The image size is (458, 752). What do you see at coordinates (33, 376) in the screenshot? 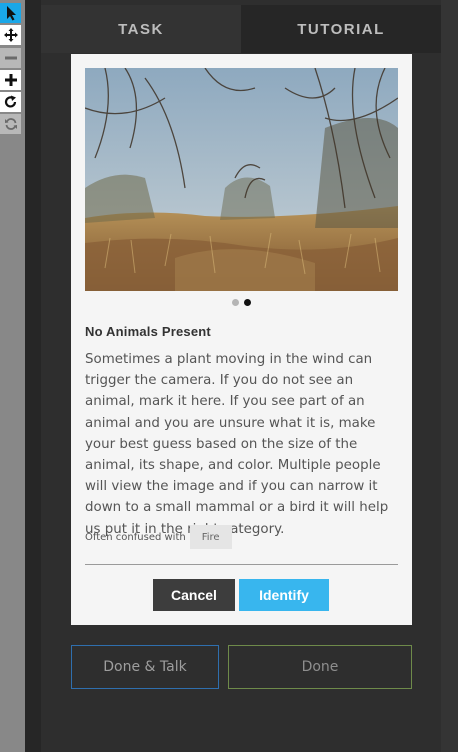
I see `gutter` at bounding box center [33, 376].